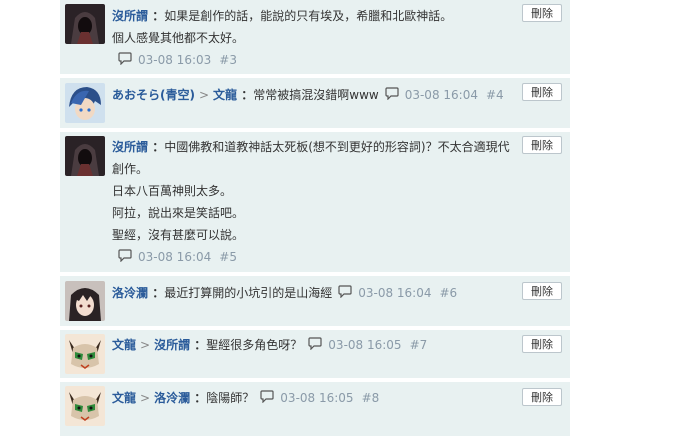 This screenshot has height=436, width=688. I want to click on comment-author: 洛泠瀾, so click(130, 293).